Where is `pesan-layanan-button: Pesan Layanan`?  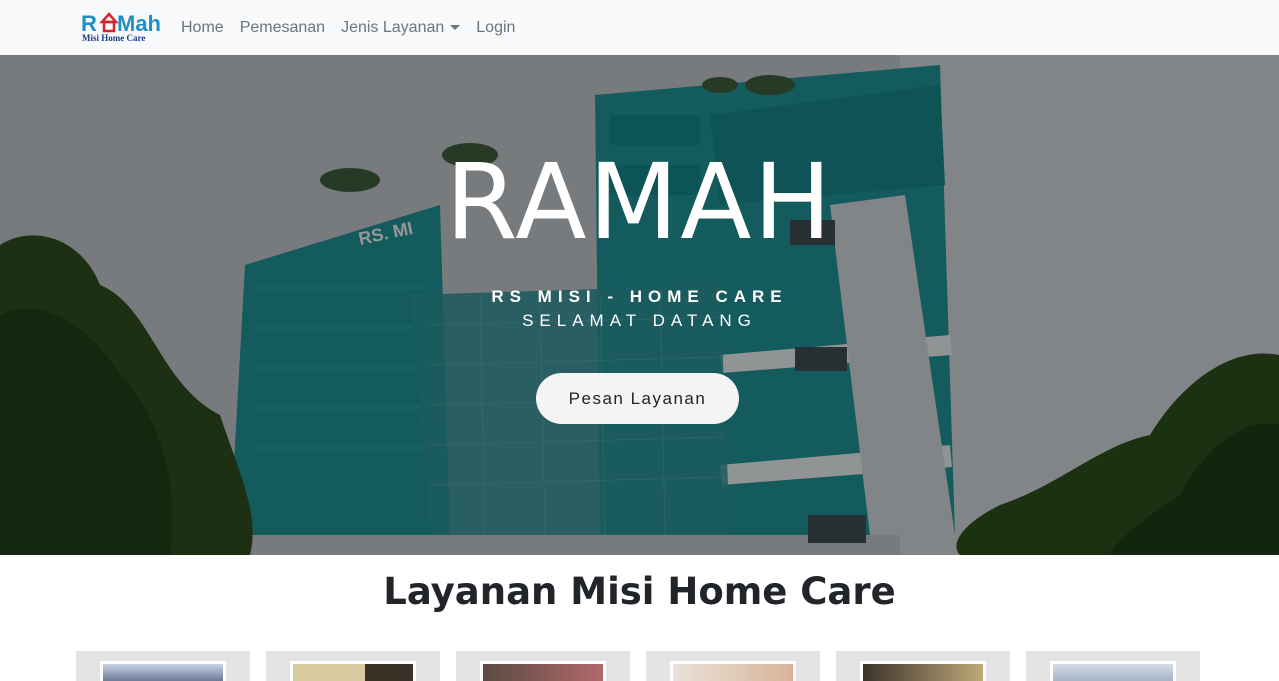
pesan-layanan-button: Pesan Layanan is located at coordinates (637, 398).